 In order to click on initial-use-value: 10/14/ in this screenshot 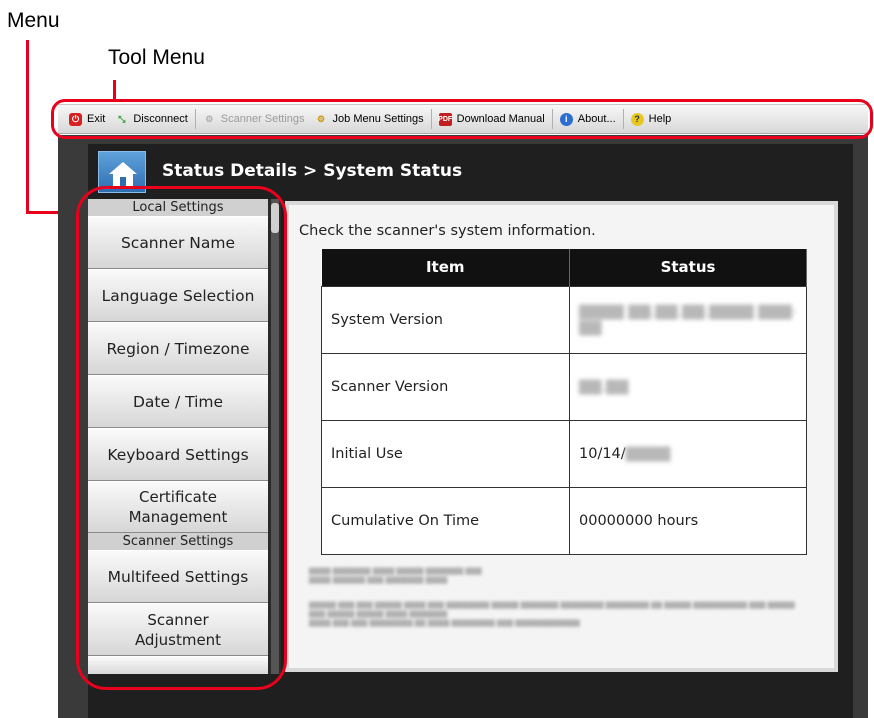, I will do `click(602, 453)`.